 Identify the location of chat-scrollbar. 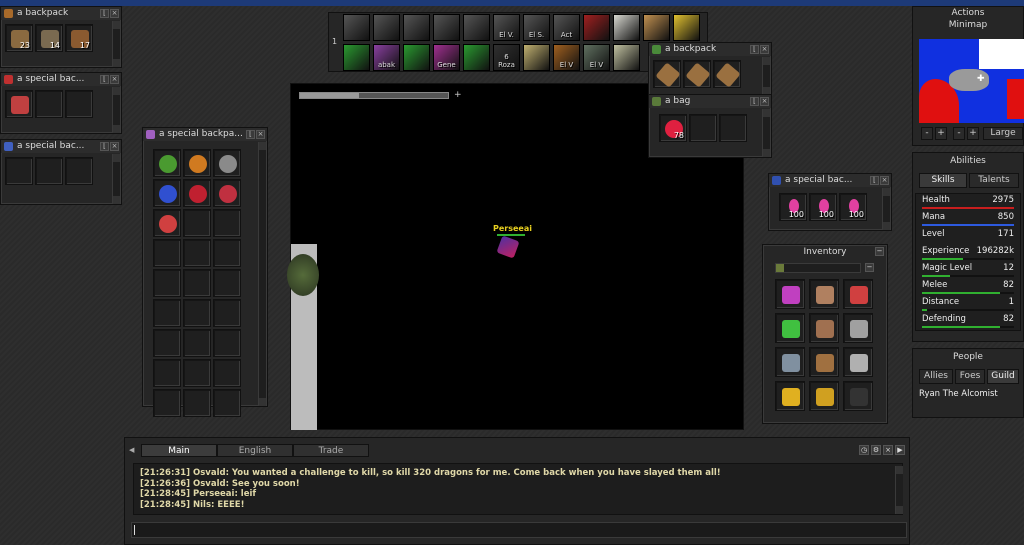
(899, 490).